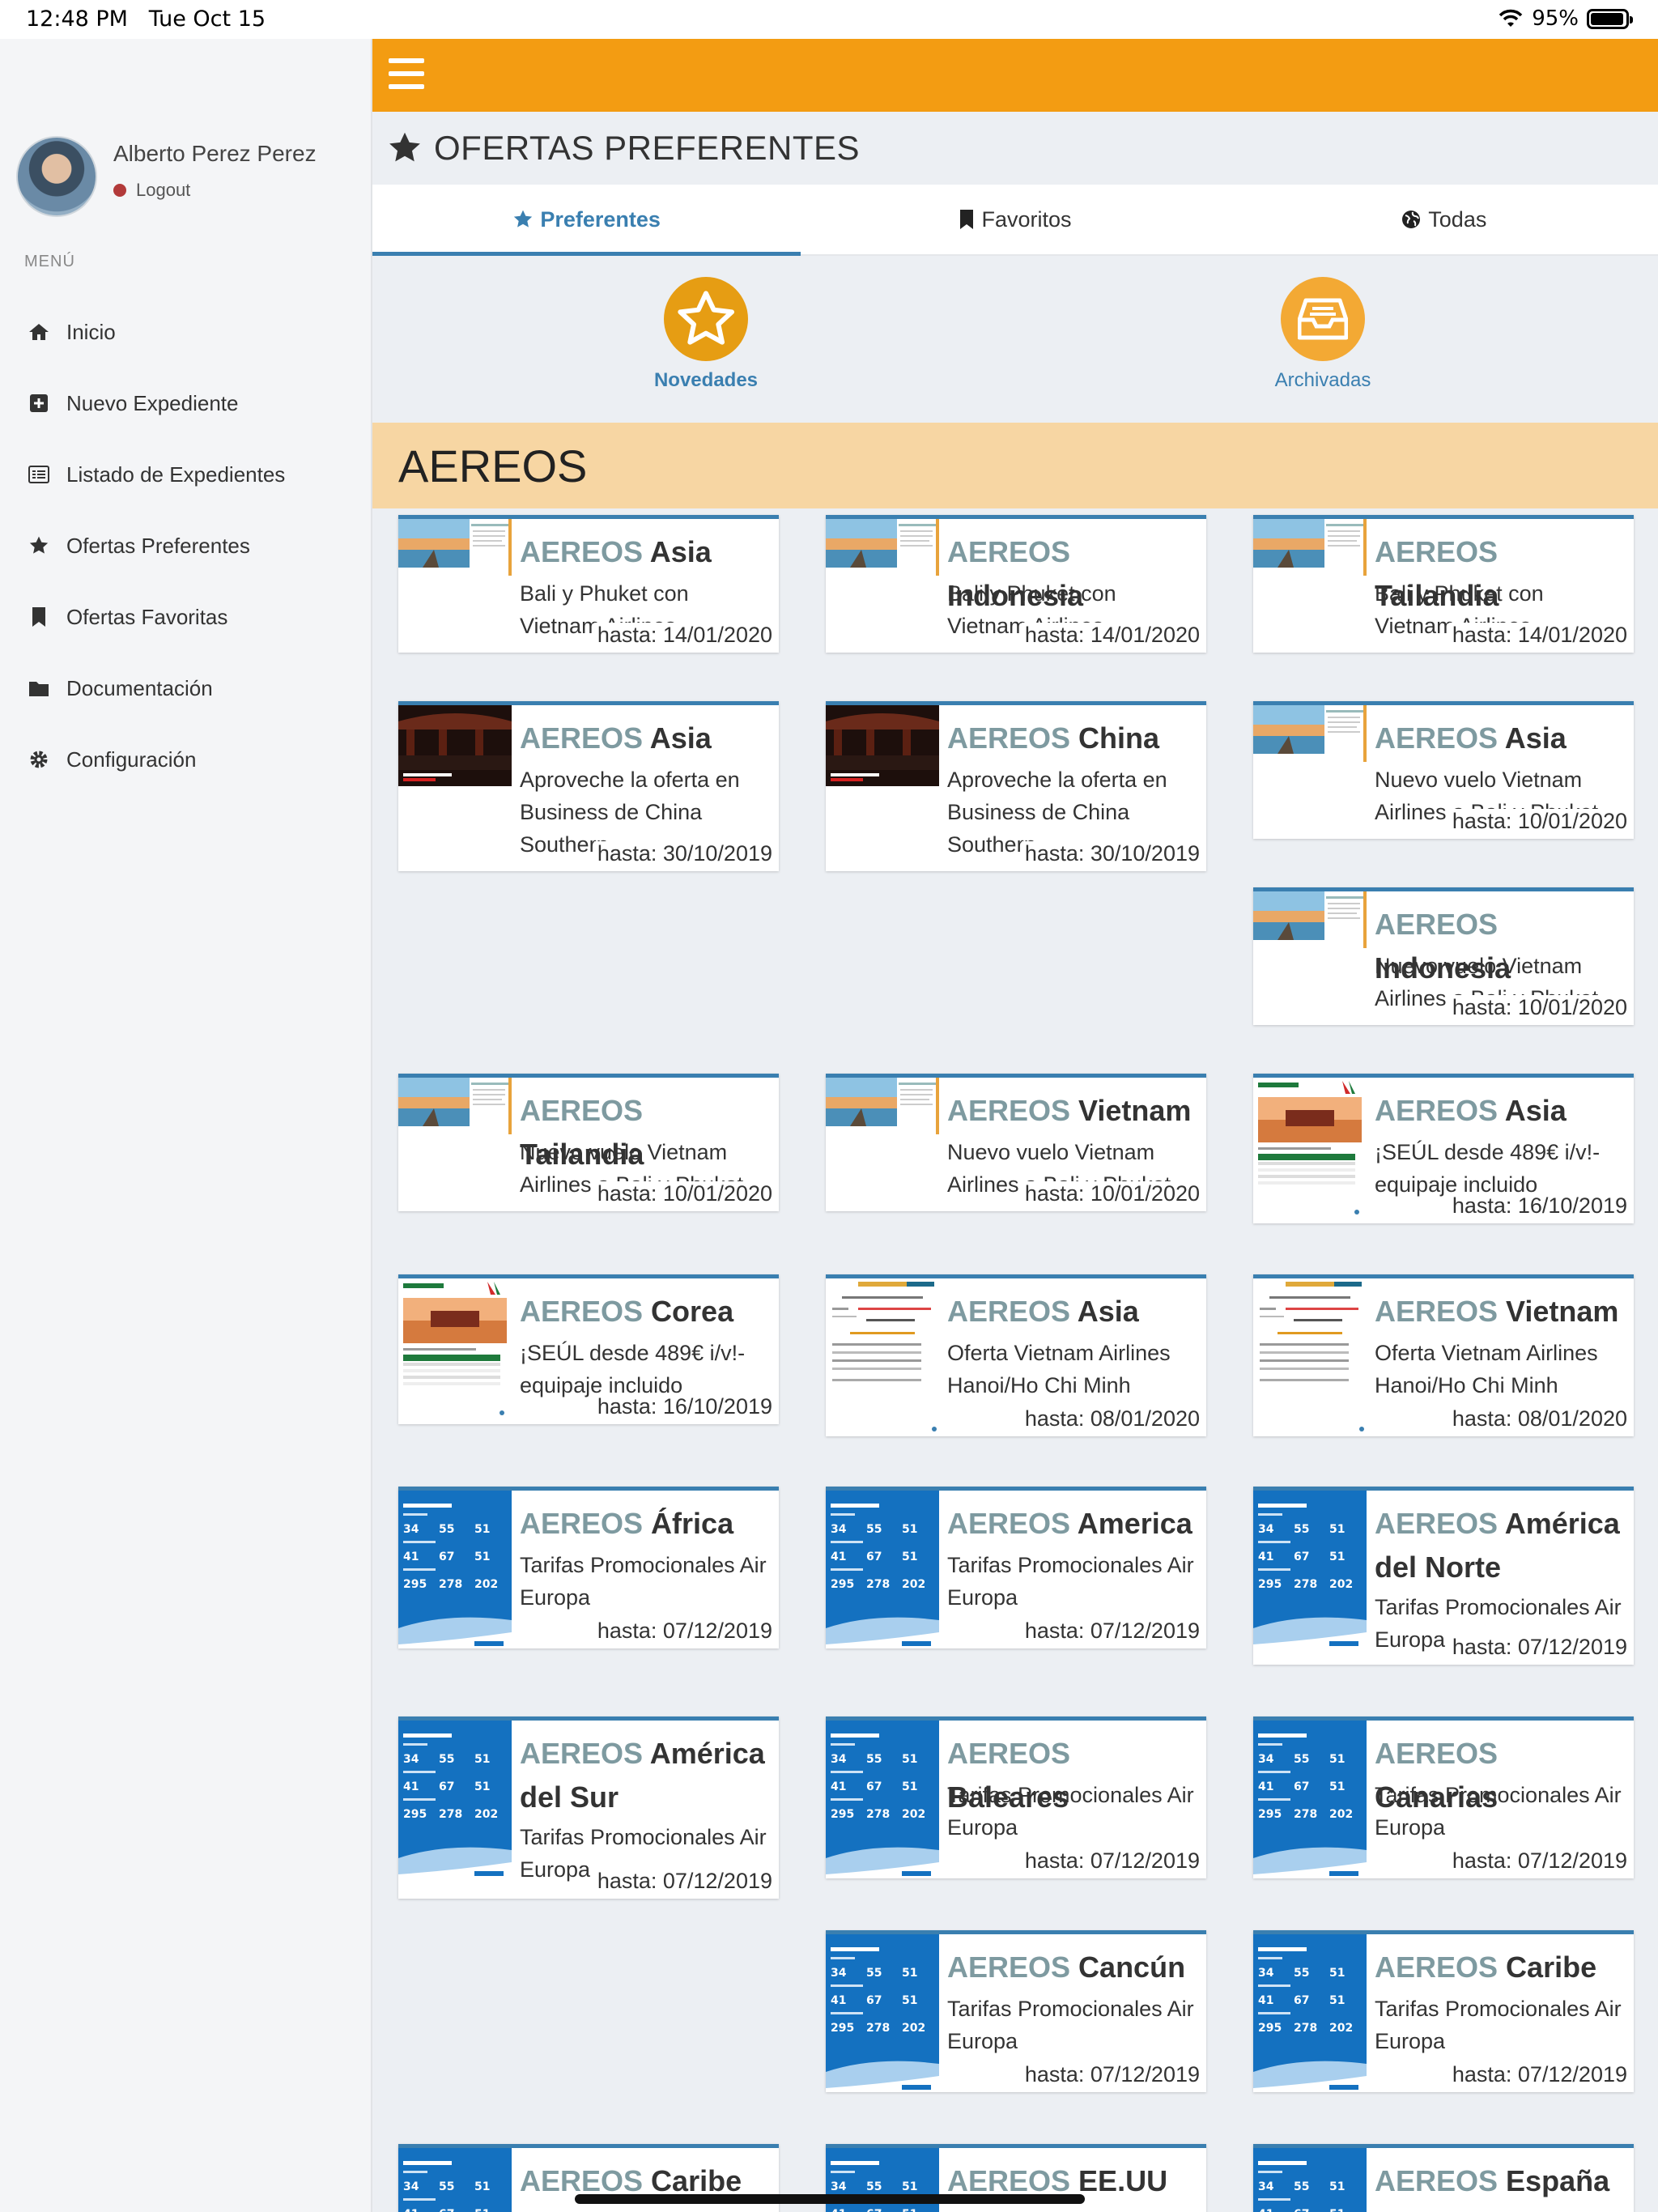  Describe the element at coordinates (186, 404) in the screenshot. I see `sidebar-item-nuevo-expediente: Nuevo Expediente` at that location.